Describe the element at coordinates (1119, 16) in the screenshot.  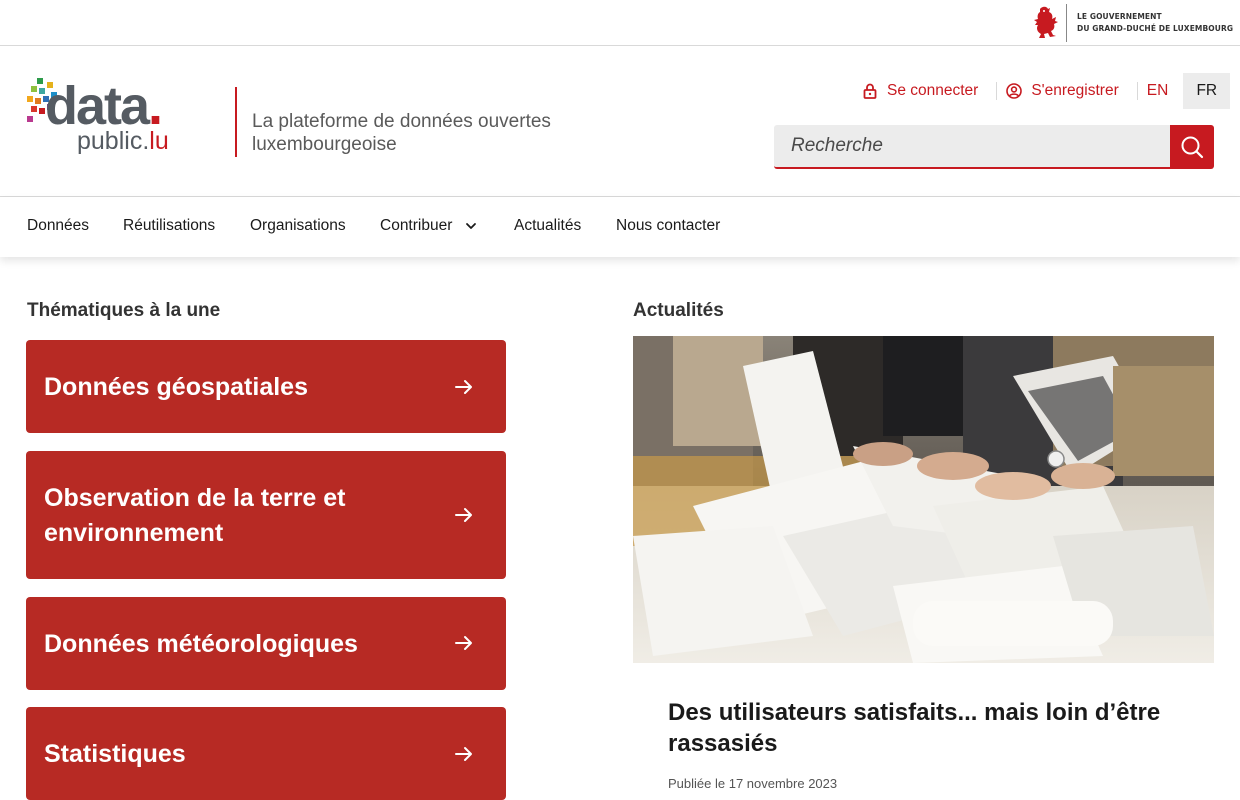
I see `gov-line-1: LE GOUVERNEMENT` at that location.